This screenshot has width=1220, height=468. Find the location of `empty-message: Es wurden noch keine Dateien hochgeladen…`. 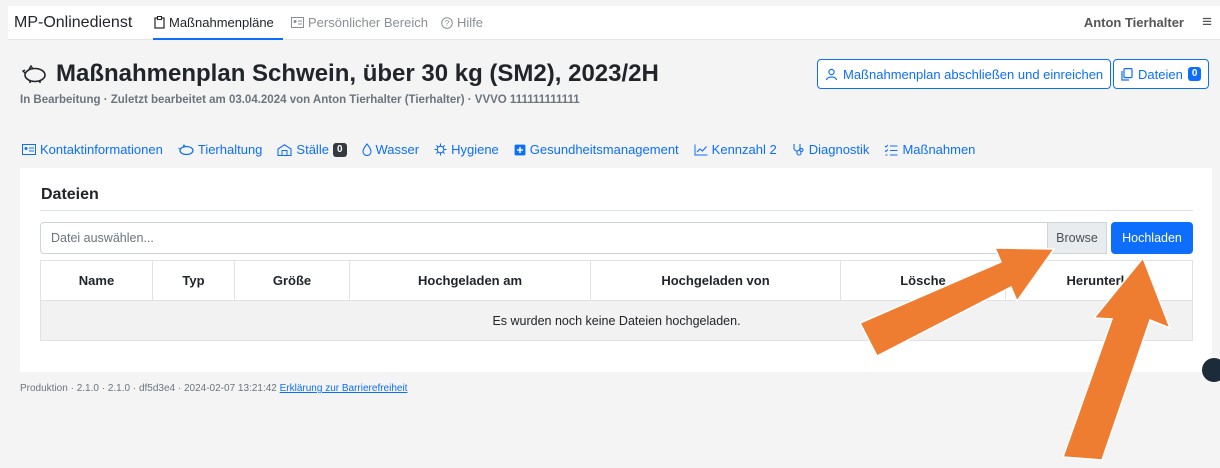

empty-message: Es wurden noch keine Dateien hochgeladen… is located at coordinates (616, 320).